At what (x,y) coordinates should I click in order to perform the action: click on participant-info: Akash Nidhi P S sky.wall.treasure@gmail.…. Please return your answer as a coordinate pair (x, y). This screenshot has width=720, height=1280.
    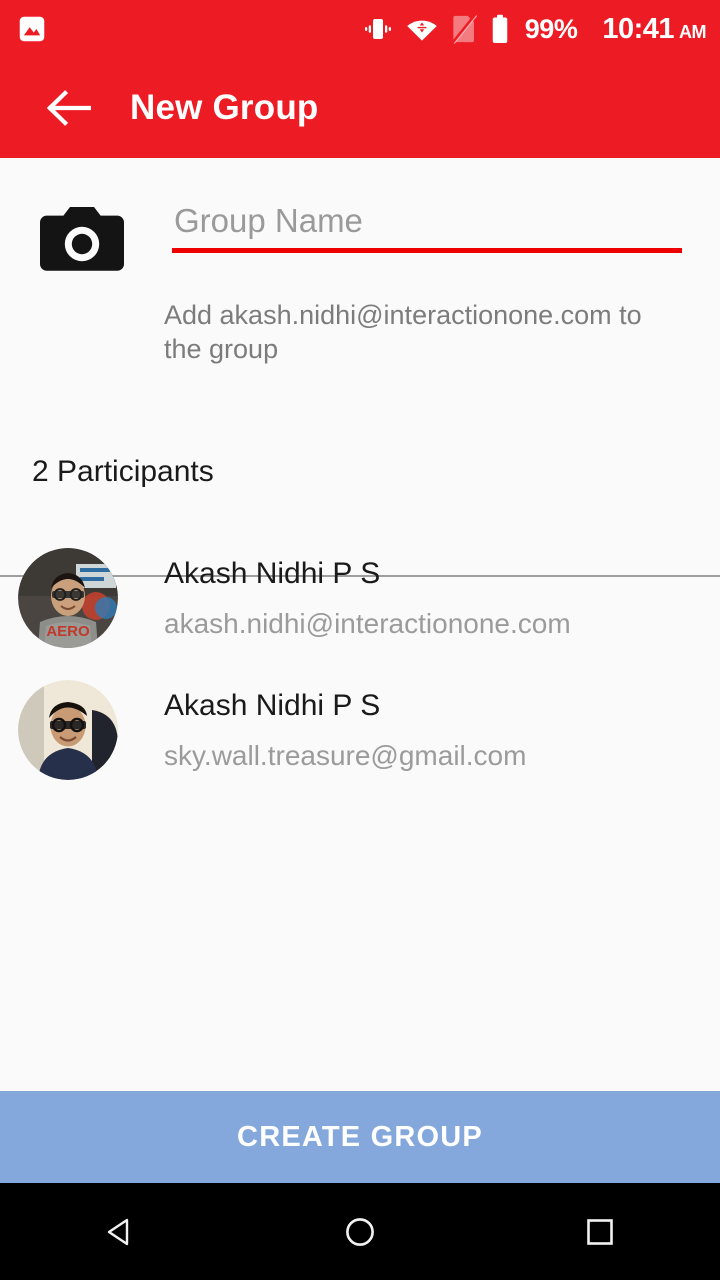
    Looking at the image, I should click on (345, 729).